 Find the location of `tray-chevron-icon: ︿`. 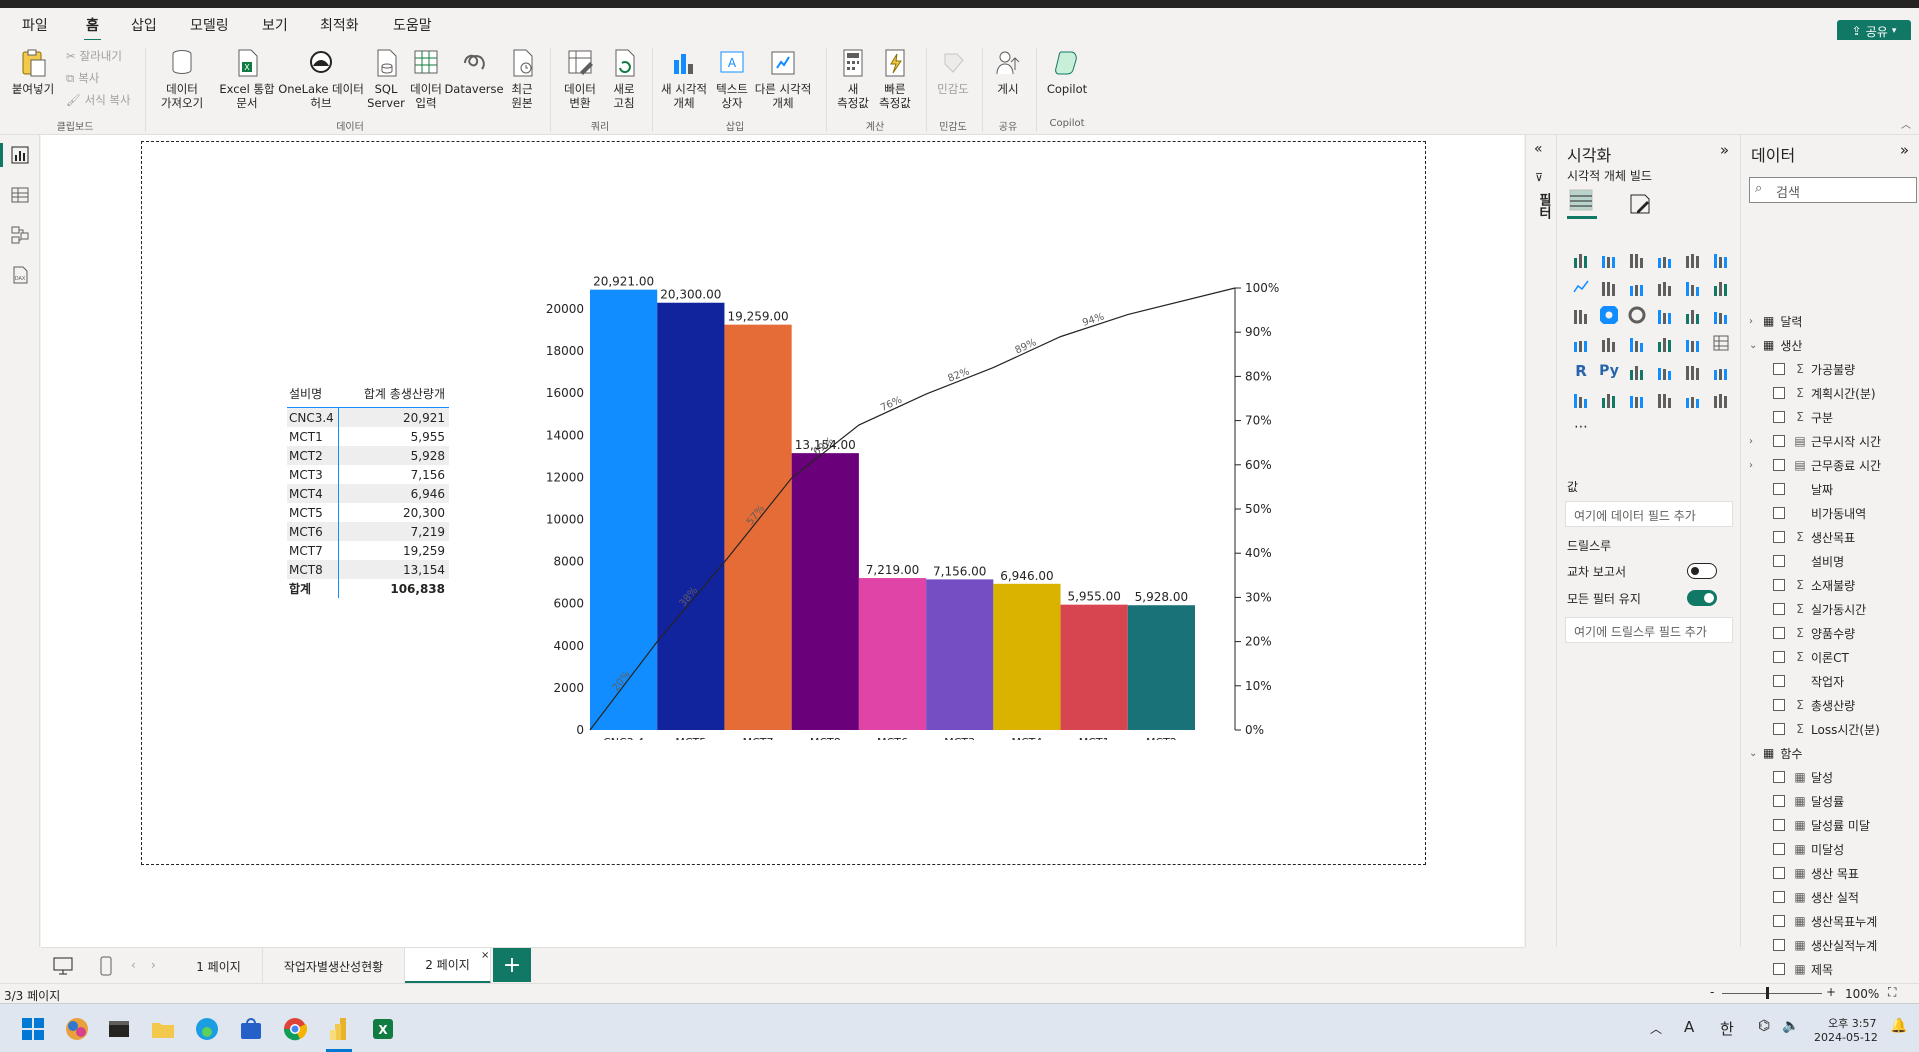

tray-chevron-icon: ︿ is located at coordinates (1656, 1028).